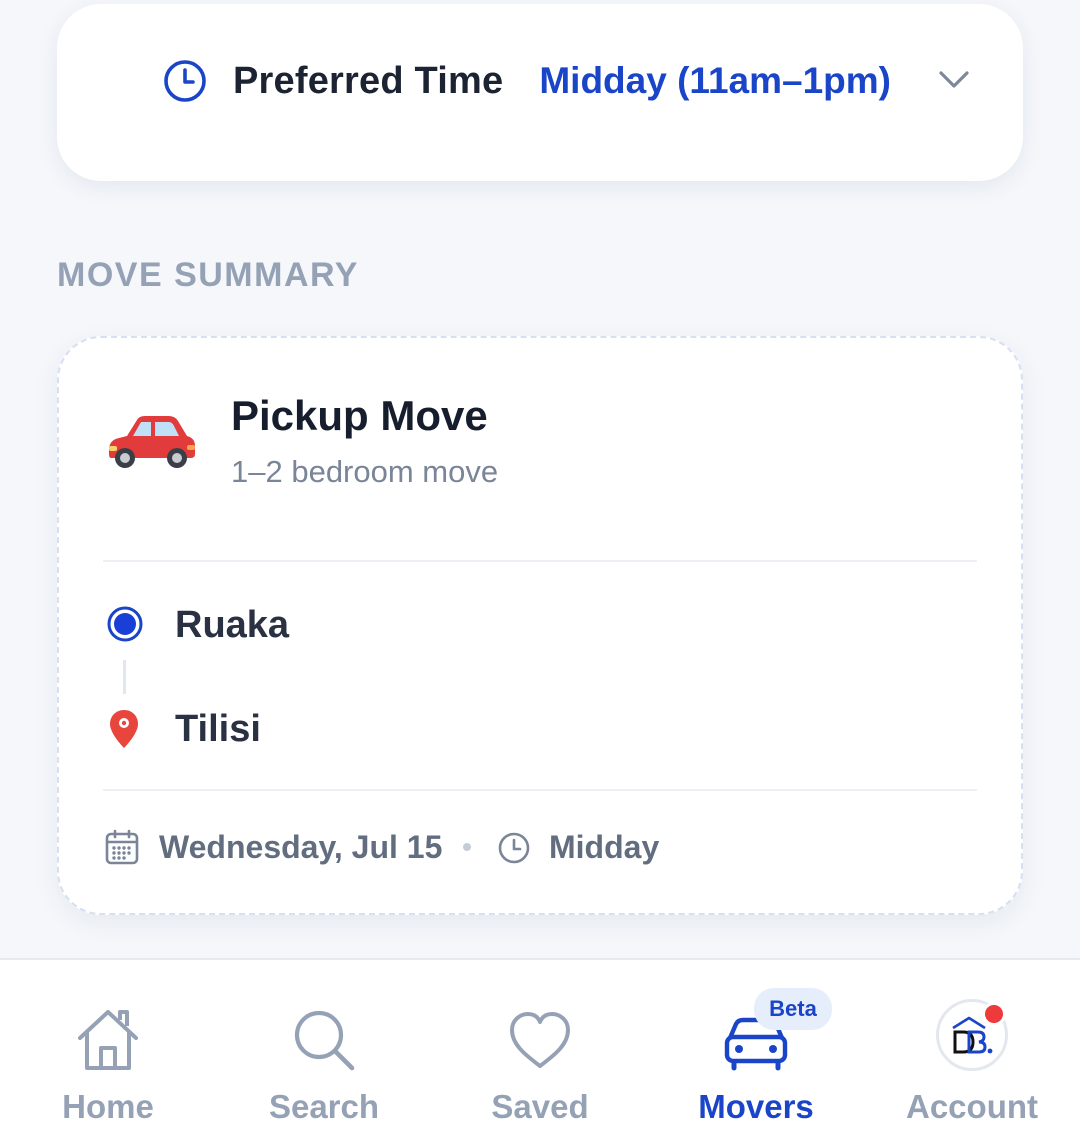 This screenshot has width=1080, height=1139. What do you see at coordinates (124, 729) in the screenshot?
I see `location-pin-icon` at bounding box center [124, 729].